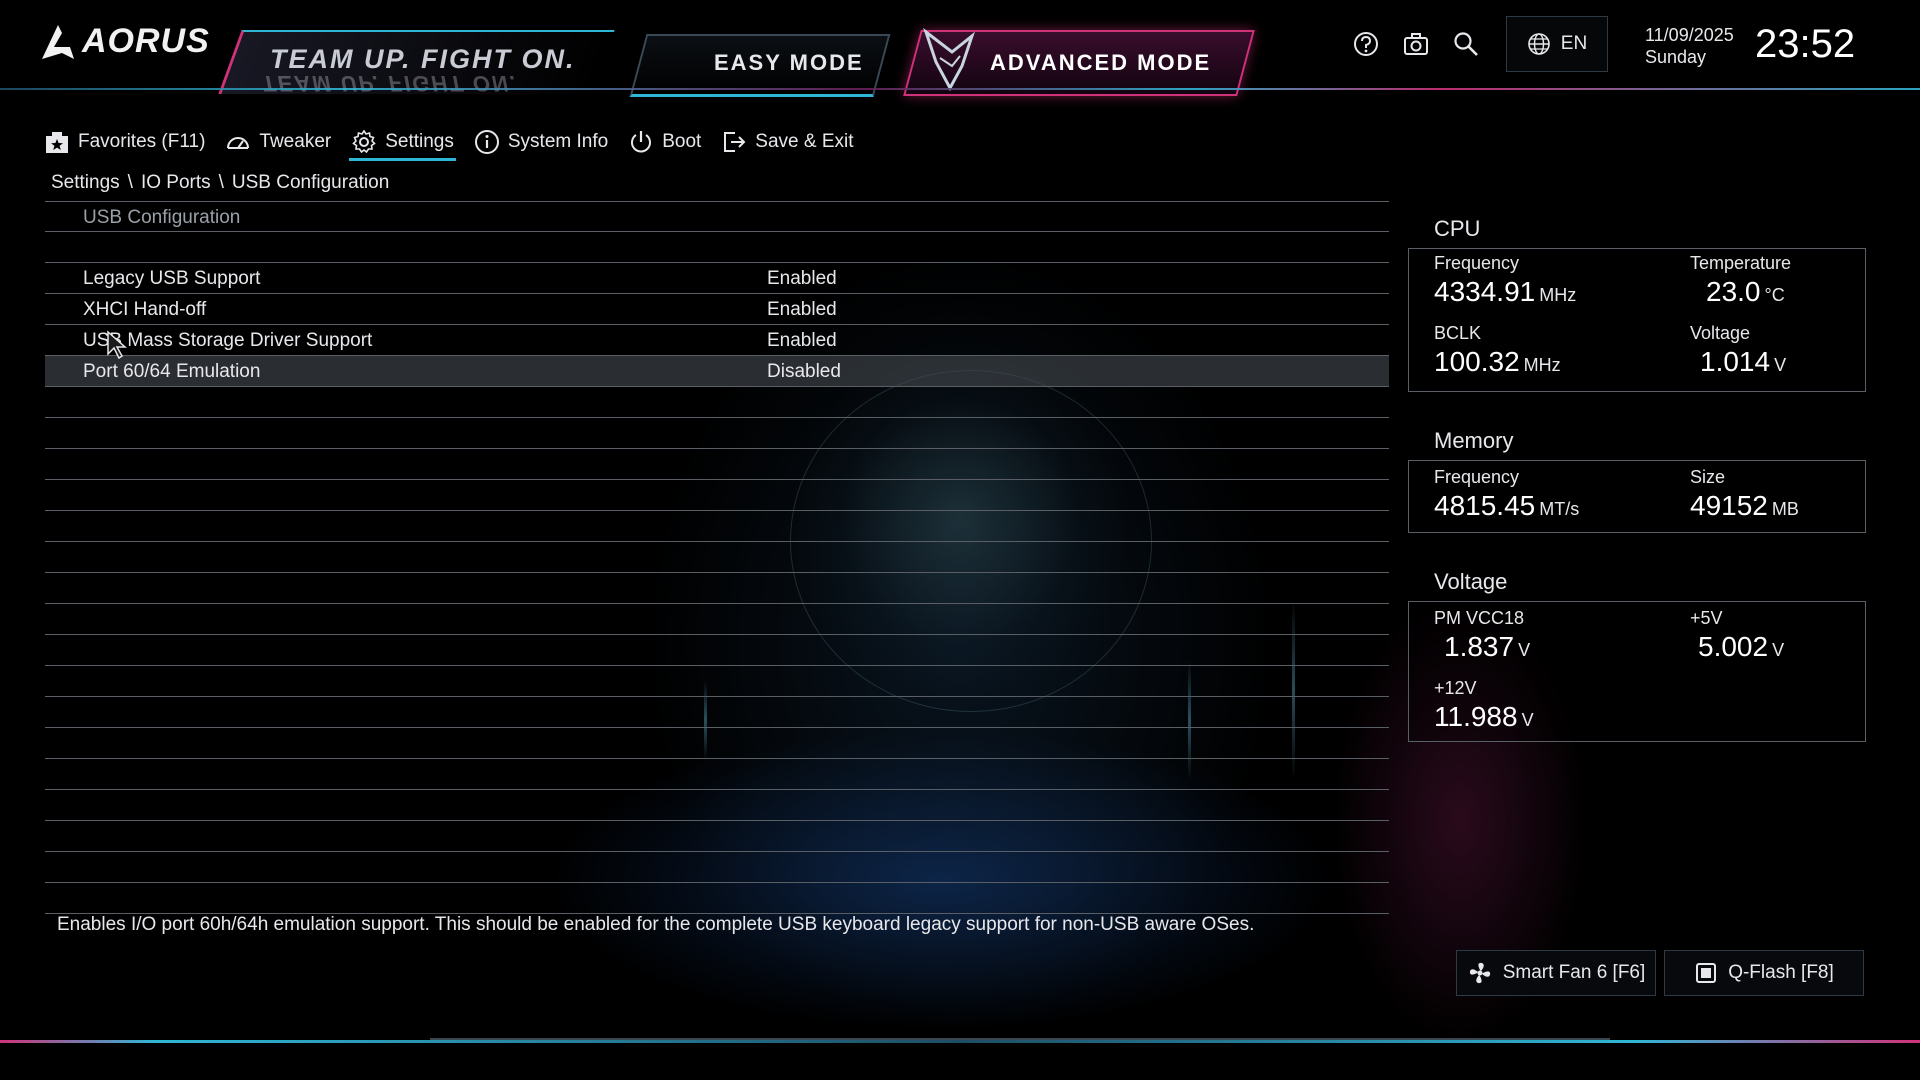 Image resolution: width=1920 pixels, height=1080 pixels. I want to click on tab-save-exit: Save & Exit, so click(787, 142).